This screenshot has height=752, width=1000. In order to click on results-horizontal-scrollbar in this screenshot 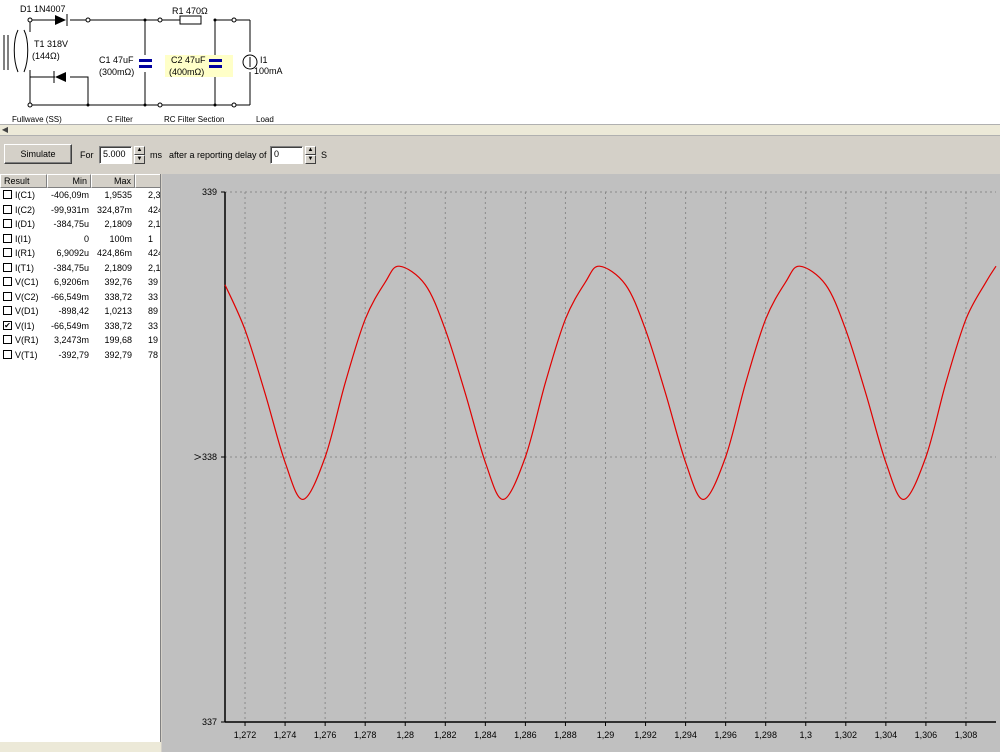, I will do `click(80, 747)`.